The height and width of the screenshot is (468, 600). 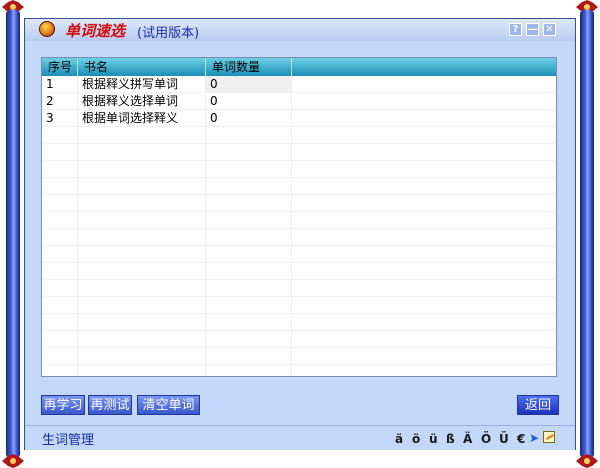 I want to click on vocabulary-management-link: 生词管理, so click(x=68, y=438).